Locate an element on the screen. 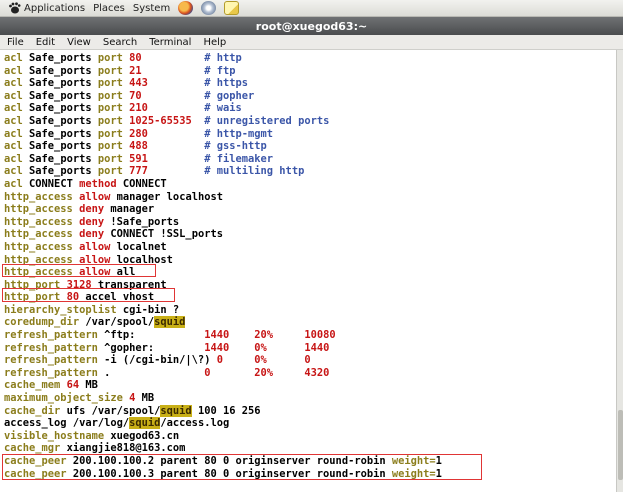  places-menu: Places is located at coordinates (109, 8).